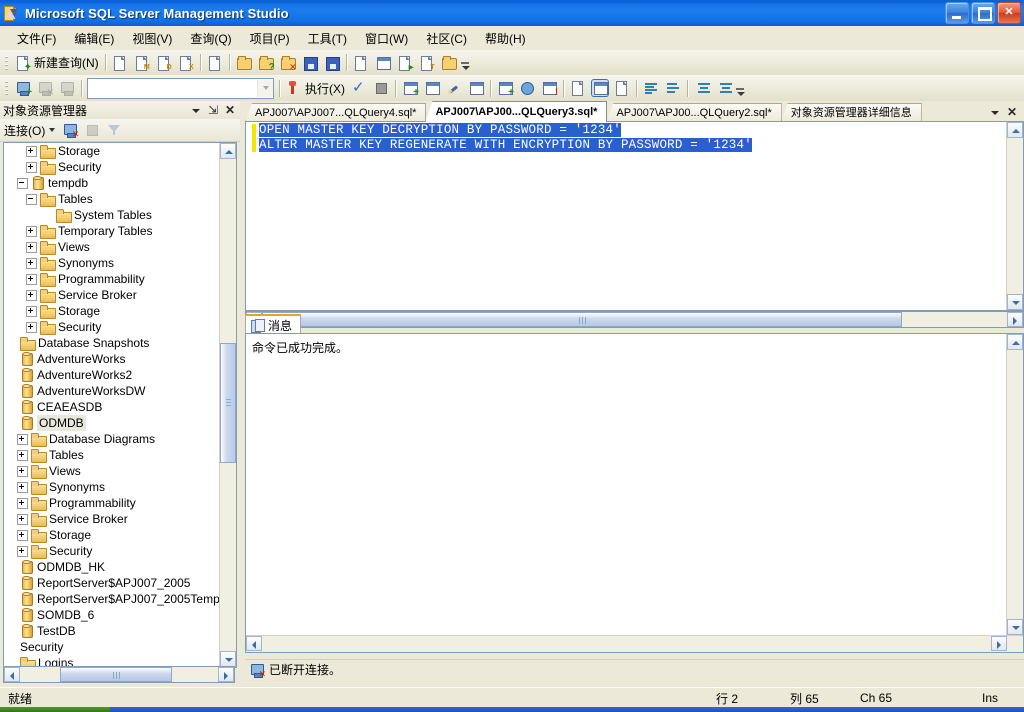 Image resolution: width=1024 pixels, height=712 pixels. I want to click on close-icon: ✕, so click(1012, 113).